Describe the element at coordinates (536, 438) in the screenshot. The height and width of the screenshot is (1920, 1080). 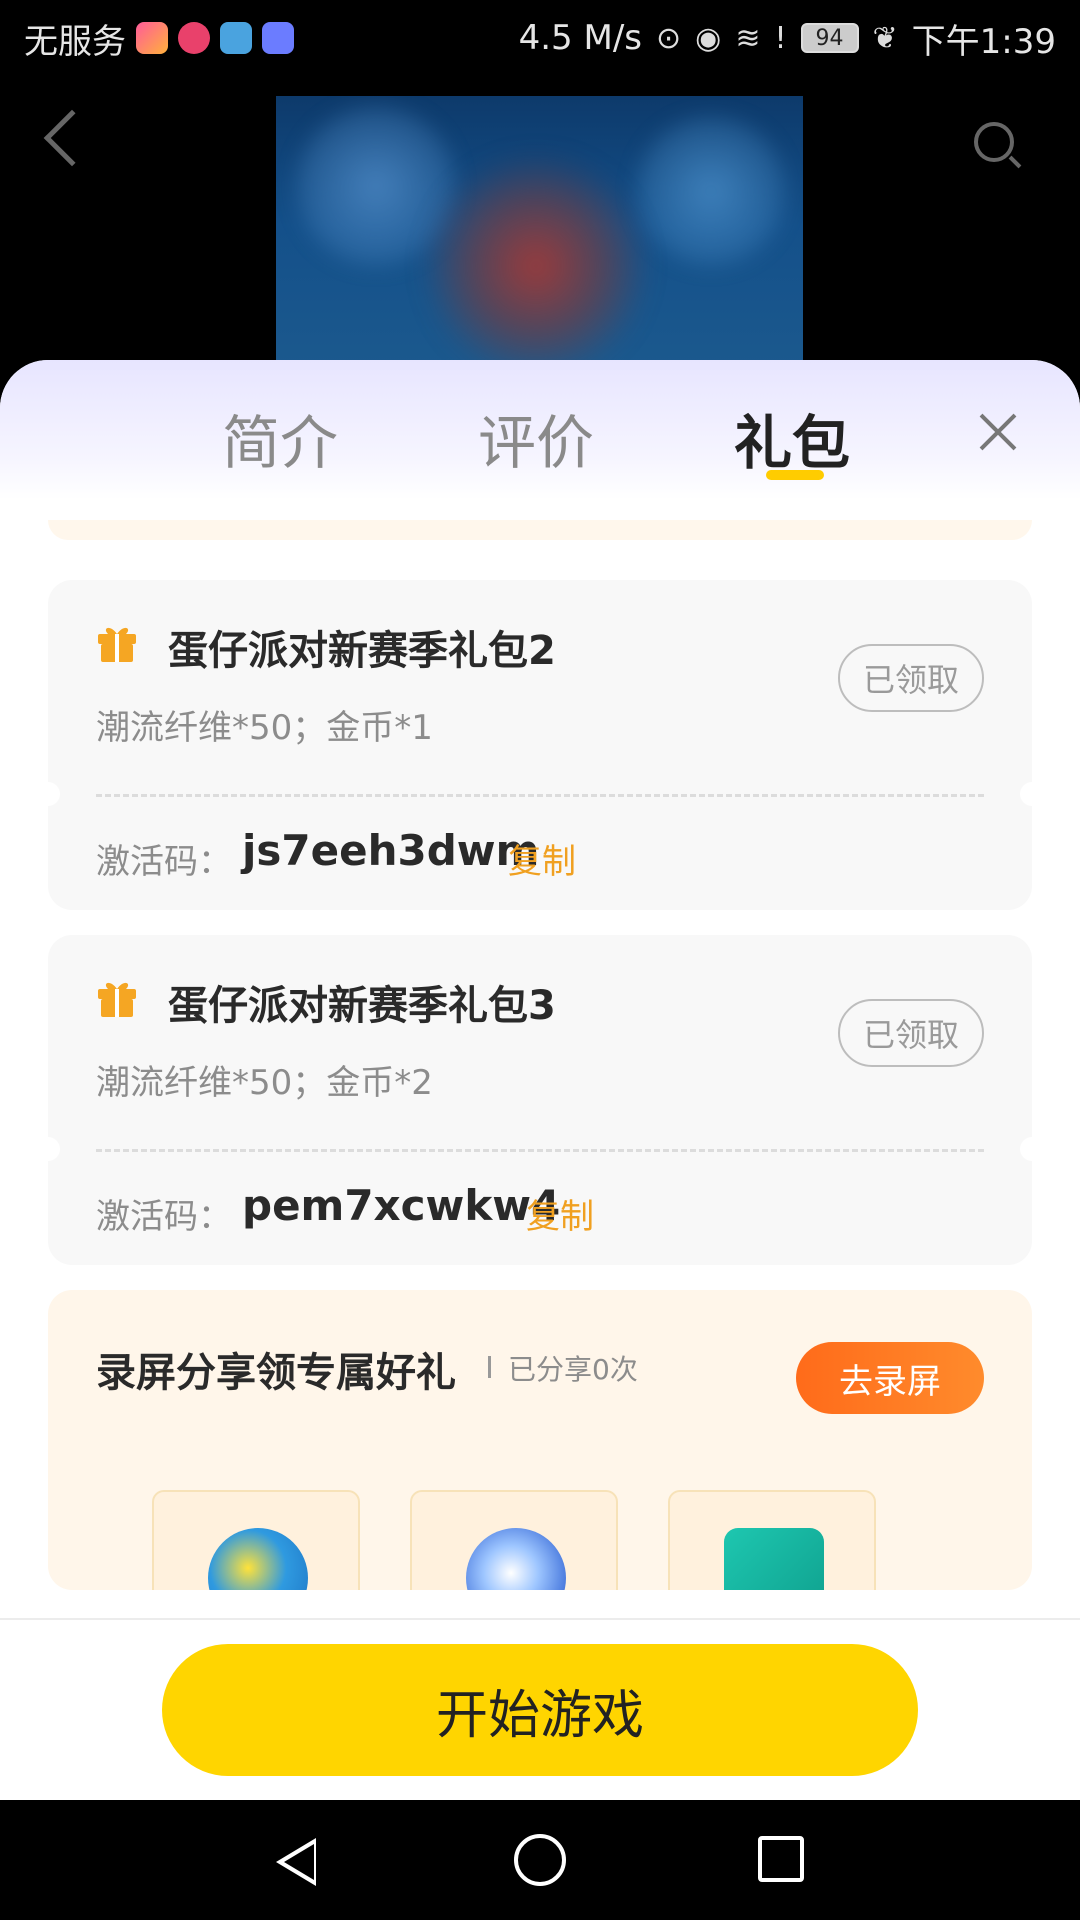
I see `tab-reviews: 评价` at that location.